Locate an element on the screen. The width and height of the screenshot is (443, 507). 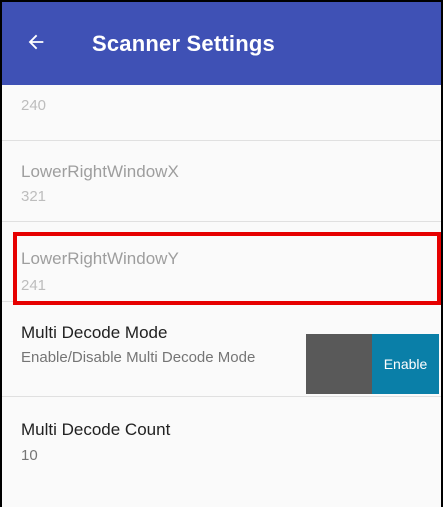
back-button is located at coordinates (36, 42).